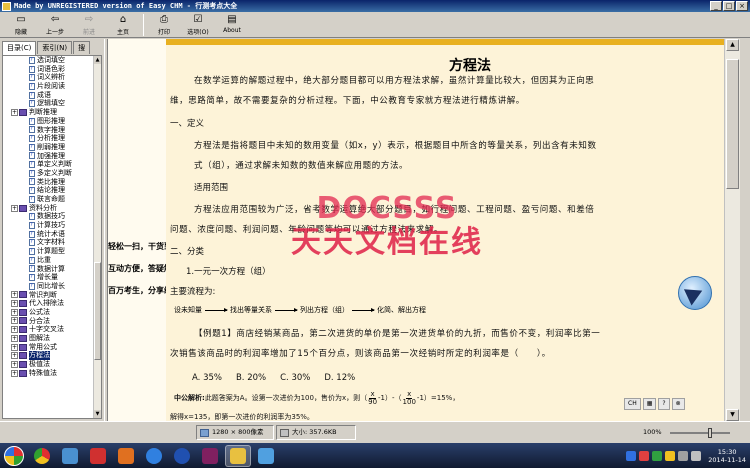 The image size is (750, 468). I want to click on tree-item: 数据计算, so click(49, 269).